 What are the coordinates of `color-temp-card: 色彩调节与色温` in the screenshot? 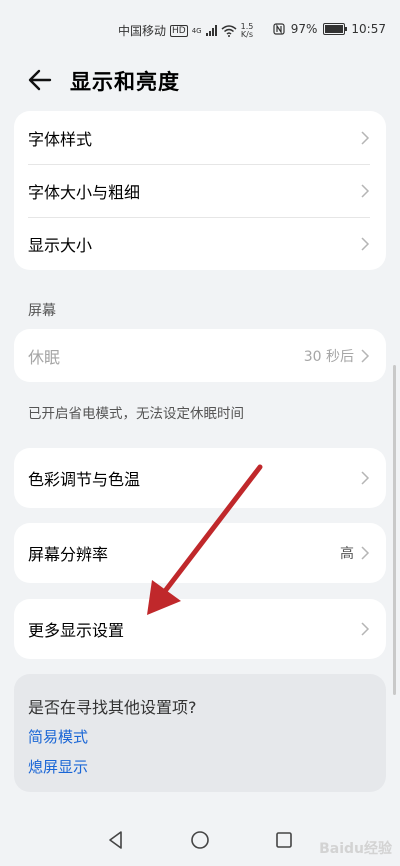 It's located at (200, 478).